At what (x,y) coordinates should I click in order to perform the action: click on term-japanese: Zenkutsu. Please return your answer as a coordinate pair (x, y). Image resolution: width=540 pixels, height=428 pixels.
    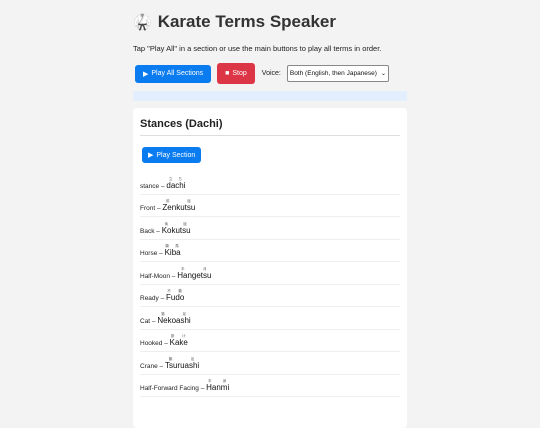
    Looking at the image, I should click on (179, 207).